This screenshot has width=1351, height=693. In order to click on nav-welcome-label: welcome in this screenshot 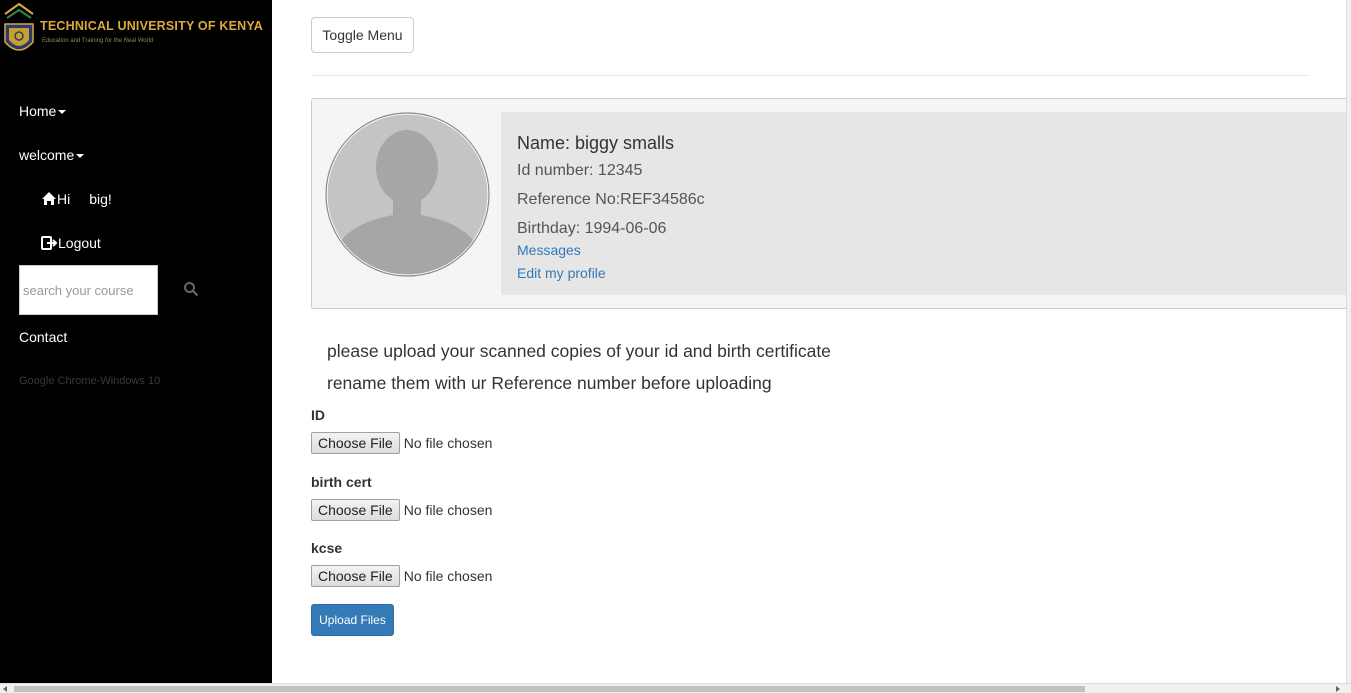, I will do `click(47, 155)`.